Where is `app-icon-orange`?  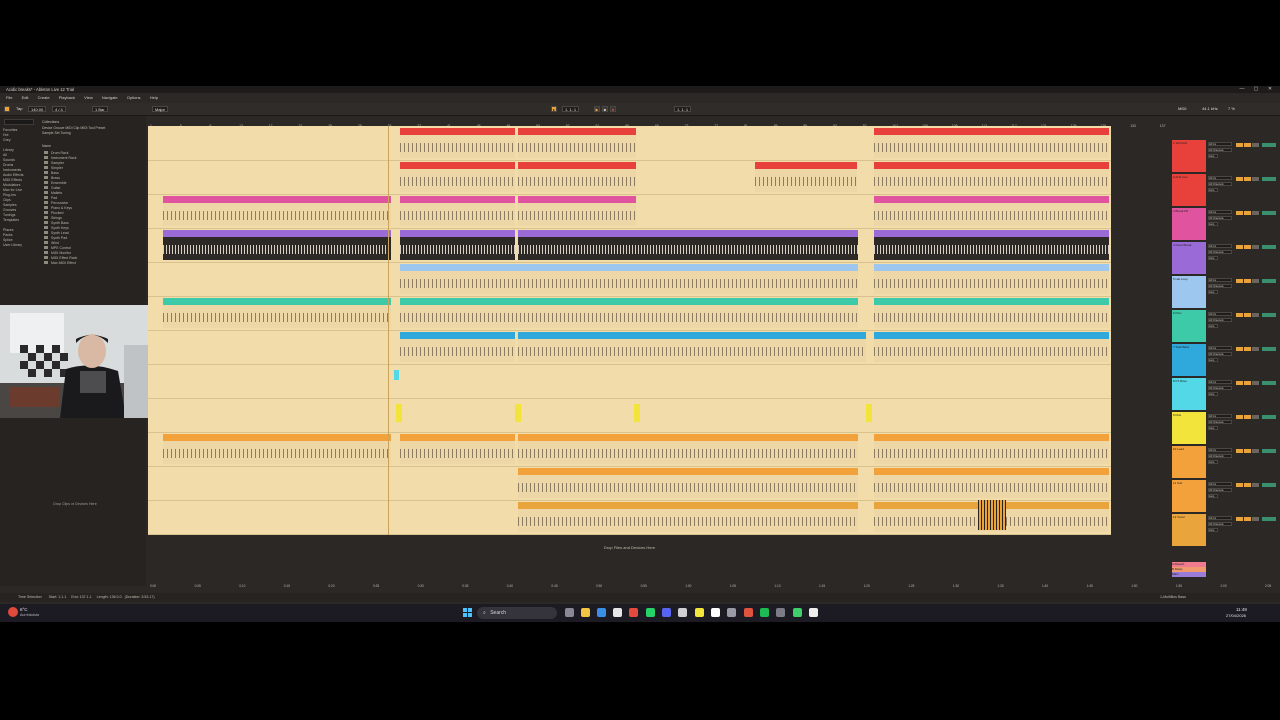 app-icon-orange is located at coordinates (748, 612).